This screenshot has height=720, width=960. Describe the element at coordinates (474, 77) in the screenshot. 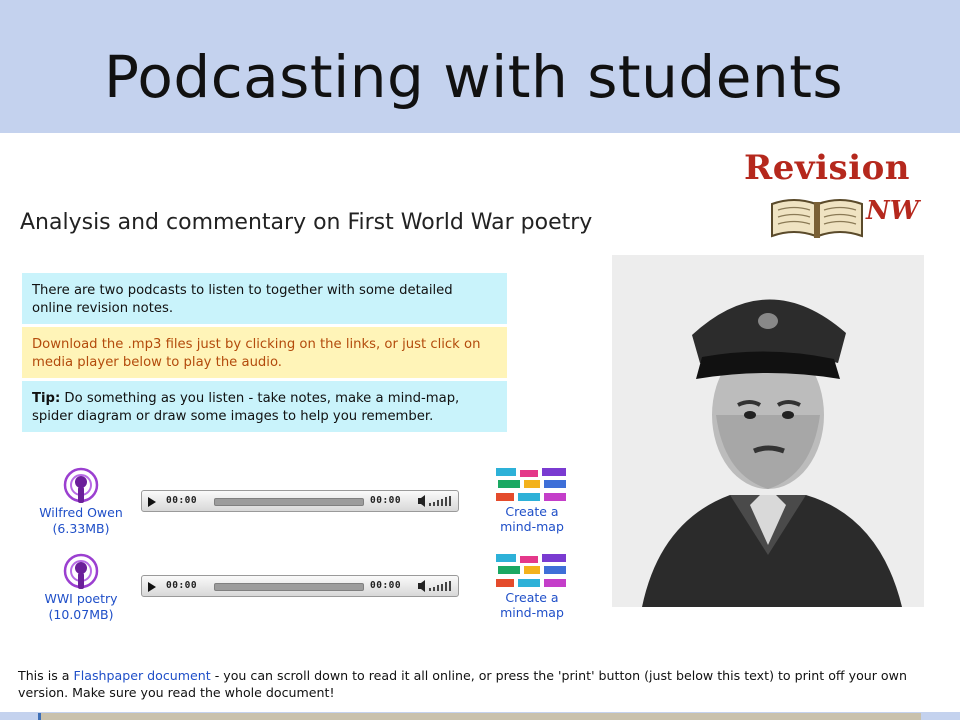

I see `slide-title: Podcasting with students` at that location.